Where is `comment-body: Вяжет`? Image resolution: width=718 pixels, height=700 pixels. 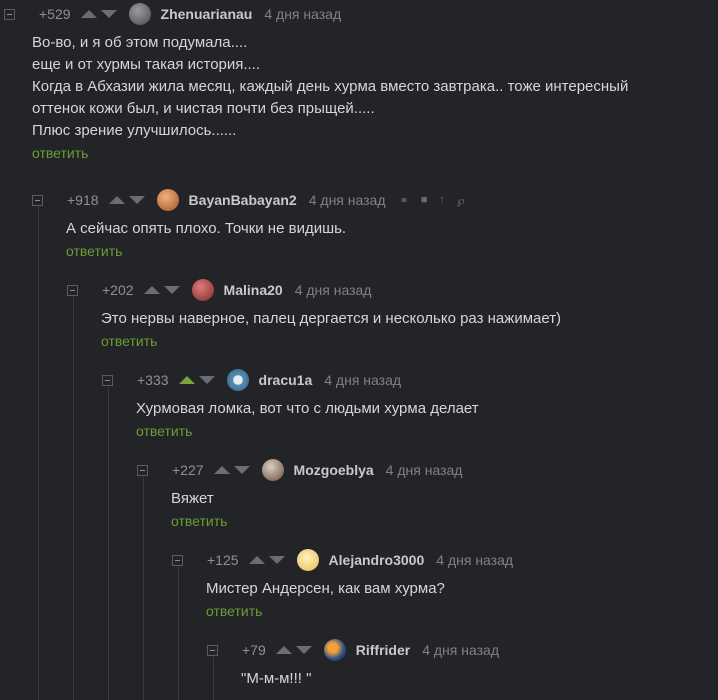 comment-body: Вяжет is located at coordinates (316, 499).